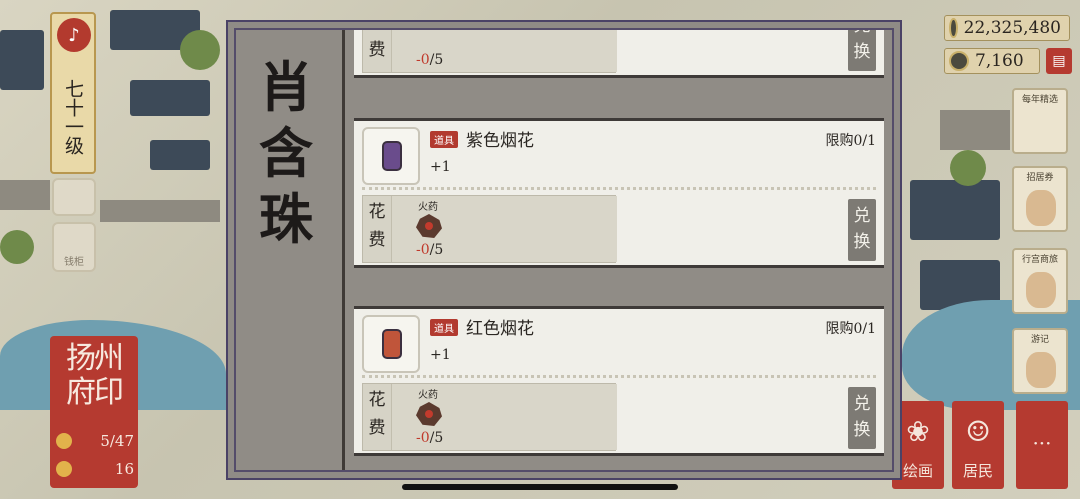 This screenshot has width=1080, height=499. I want to click on shop-icon: ▤, so click(1059, 61).